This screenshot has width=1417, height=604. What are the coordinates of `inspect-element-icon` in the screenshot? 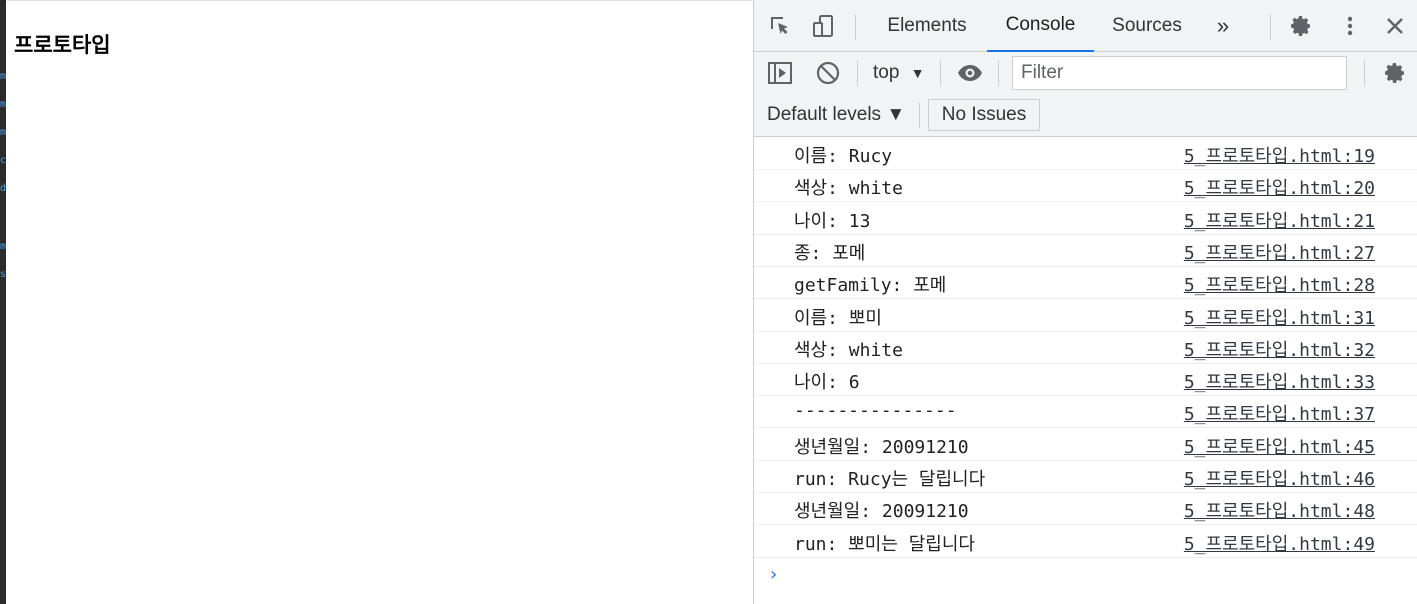 It's located at (780, 26).